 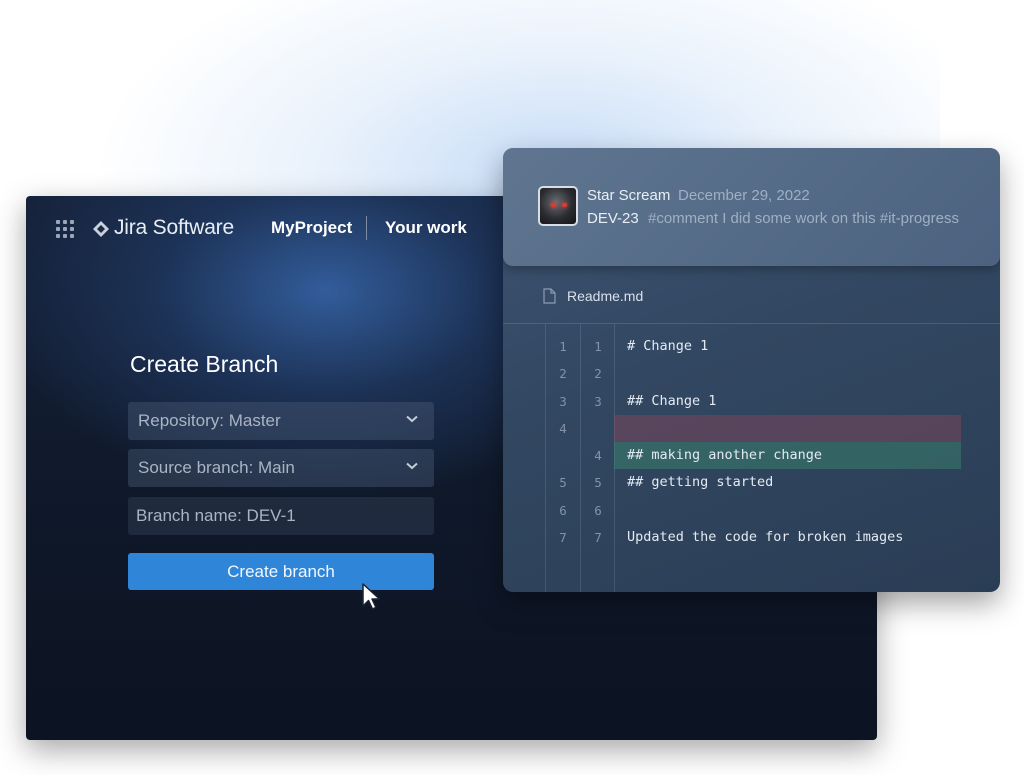 What do you see at coordinates (765, 537) in the screenshot?
I see `code-line: Updated the code for broken images` at bounding box center [765, 537].